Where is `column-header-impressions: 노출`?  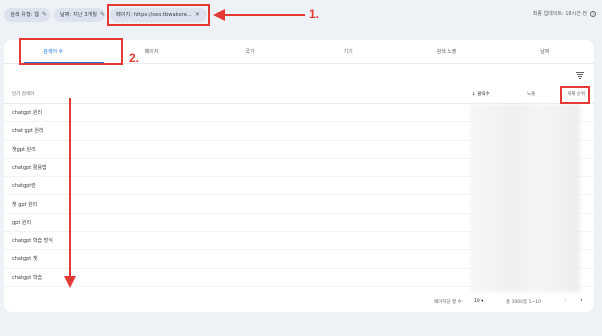 column-header-impressions: 노출 is located at coordinates (531, 95).